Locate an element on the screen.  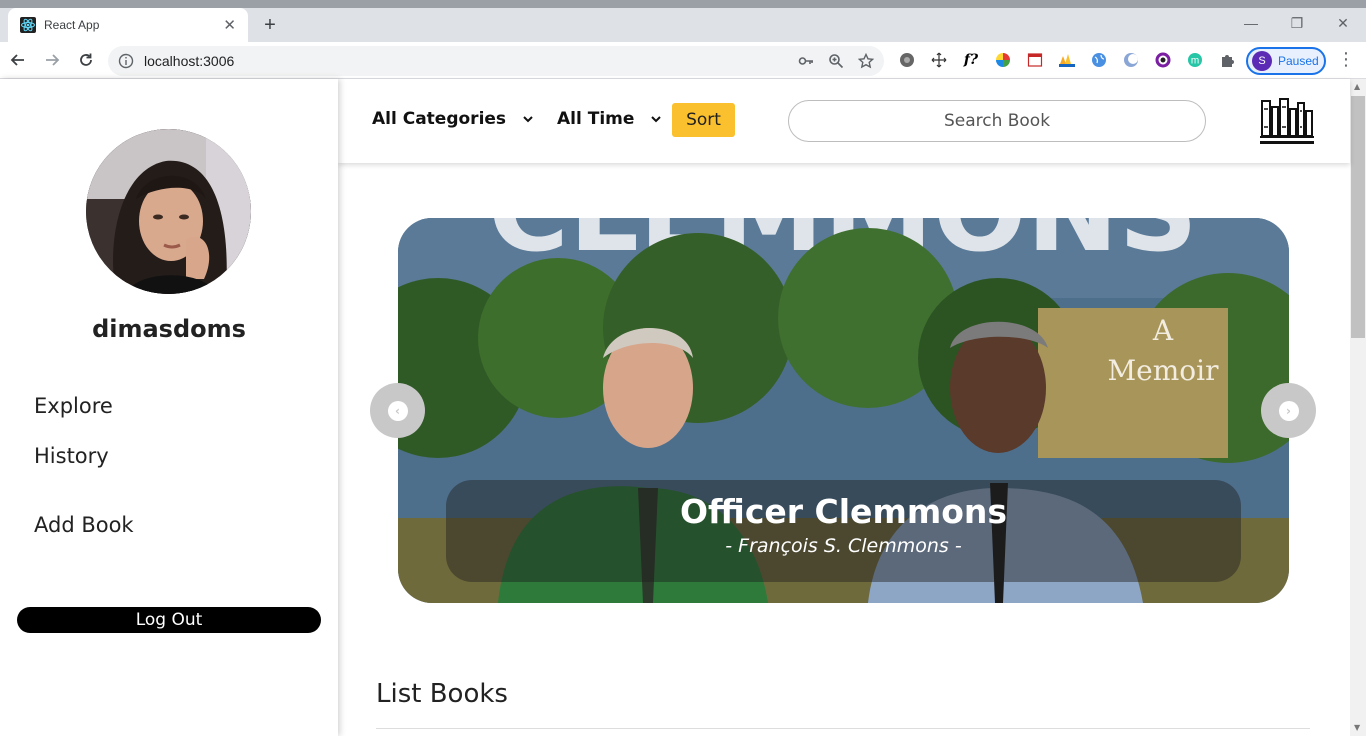
window-controls: — ❐ ✕ is located at coordinates (1297, 25).